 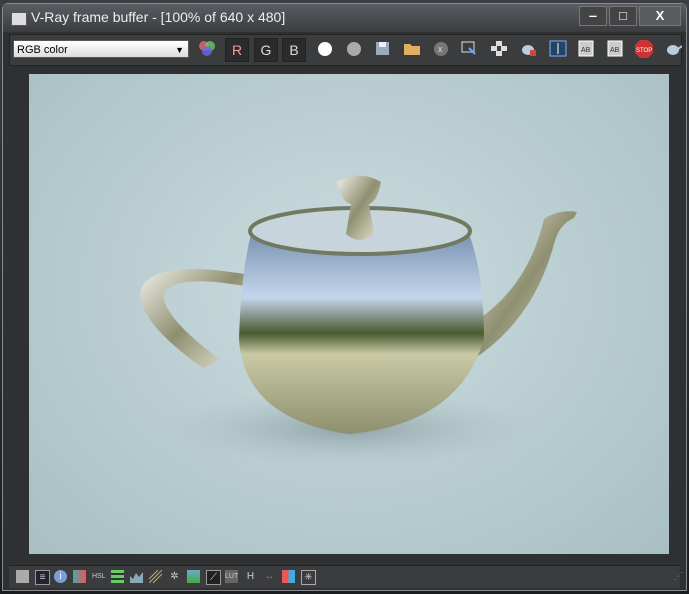 What do you see at coordinates (250, 576) in the screenshot?
I see `hue-icon: H` at bounding box center [250, 576].